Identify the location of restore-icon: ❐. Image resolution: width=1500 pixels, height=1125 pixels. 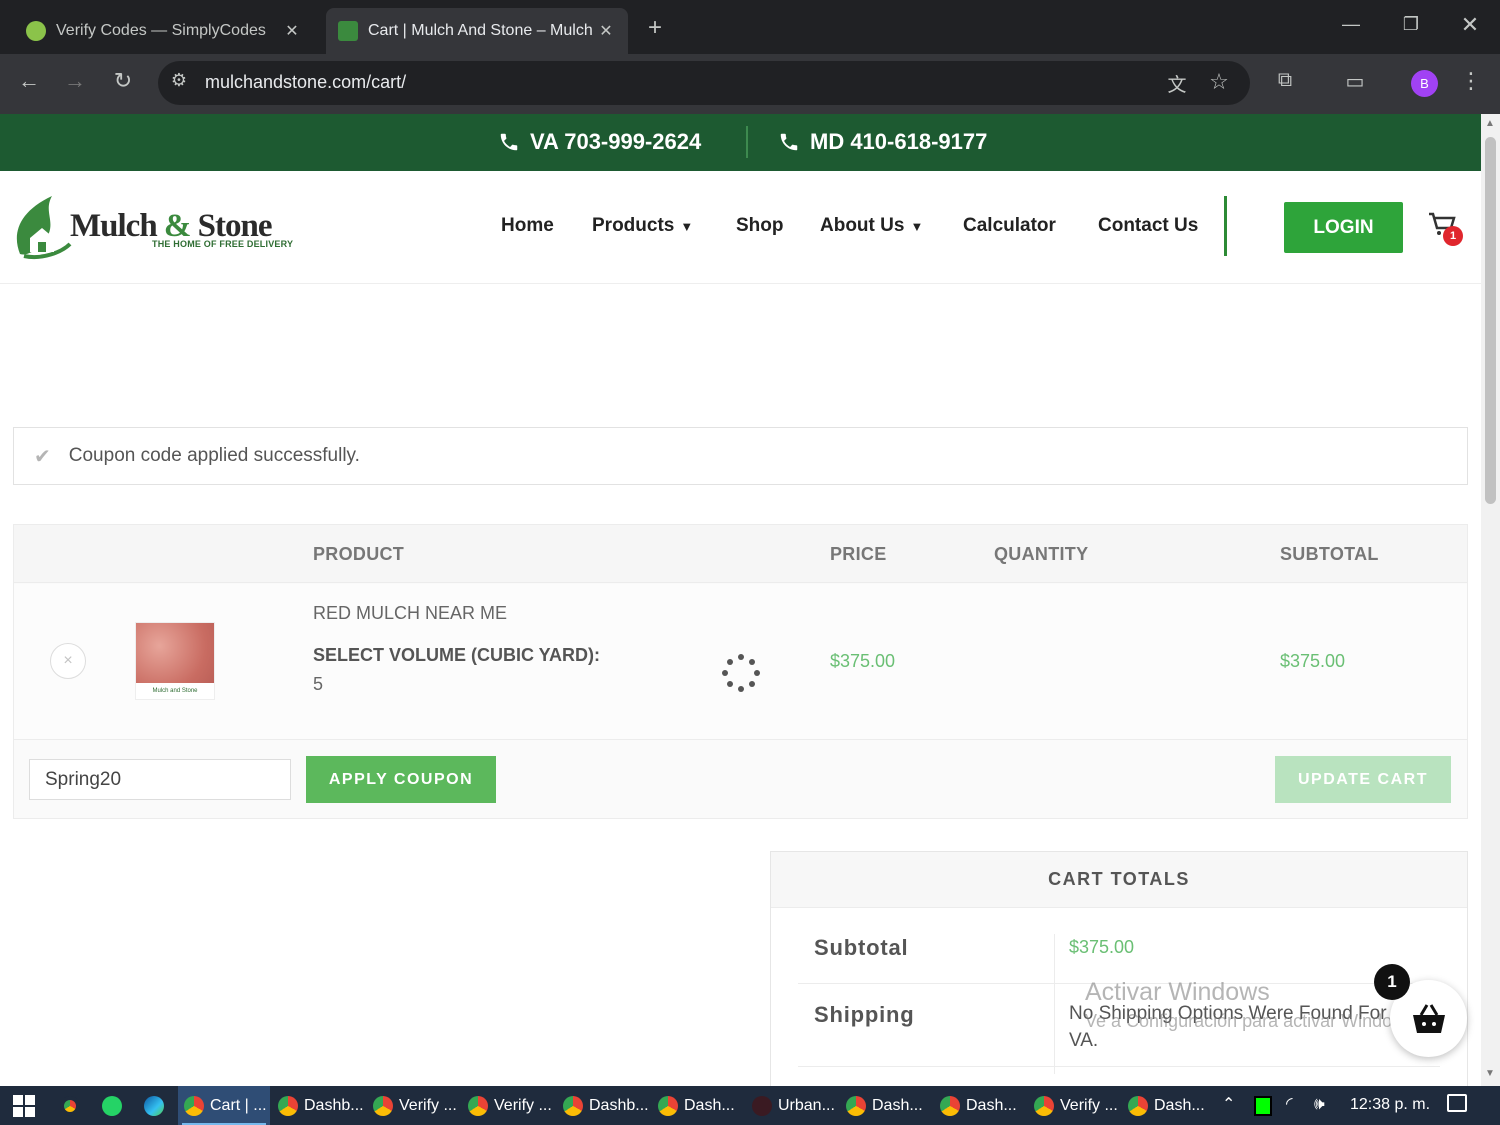
(1411, 24).